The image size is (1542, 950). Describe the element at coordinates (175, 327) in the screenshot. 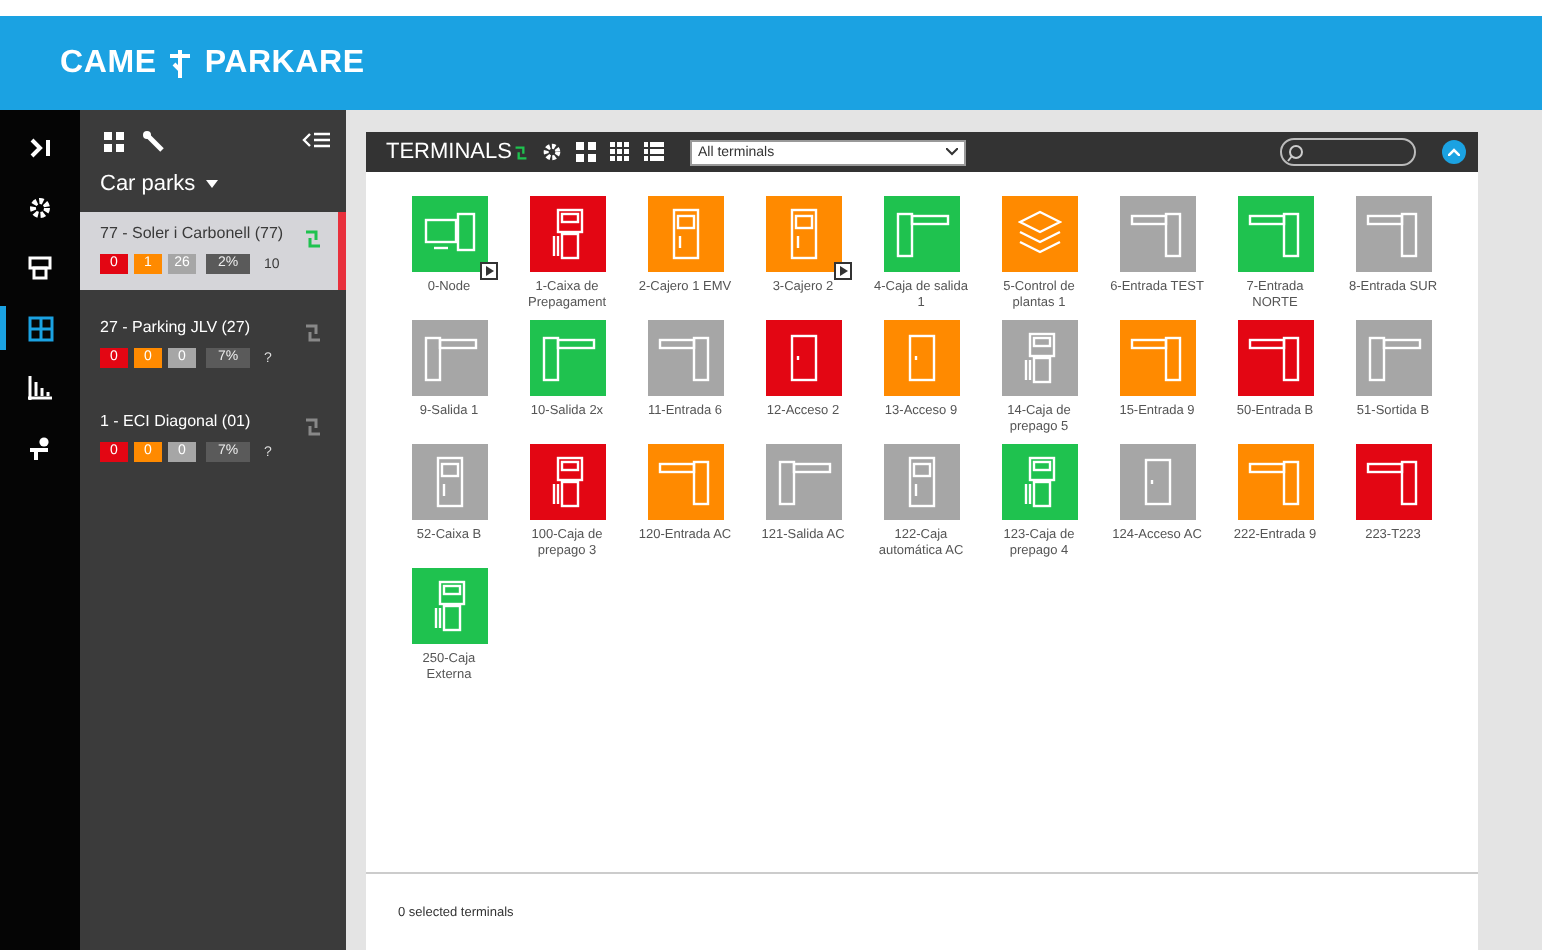

I see `car-park-name: 27 - Parking JLV (27)` at that location.